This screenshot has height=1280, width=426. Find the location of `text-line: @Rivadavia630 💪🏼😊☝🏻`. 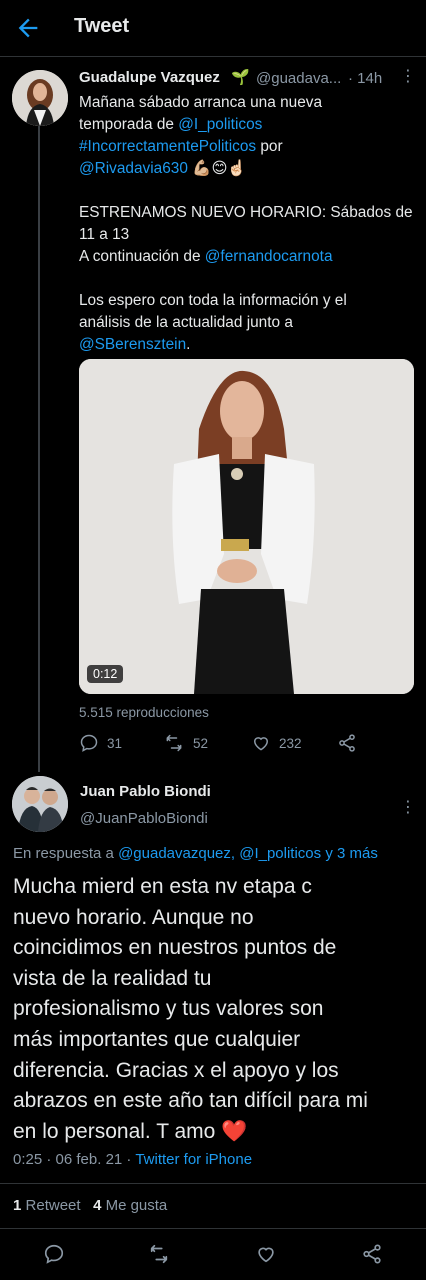

text-line: @Rivadavia630 💪🏼😊☝🏻 is located at coordinates (249, 169).